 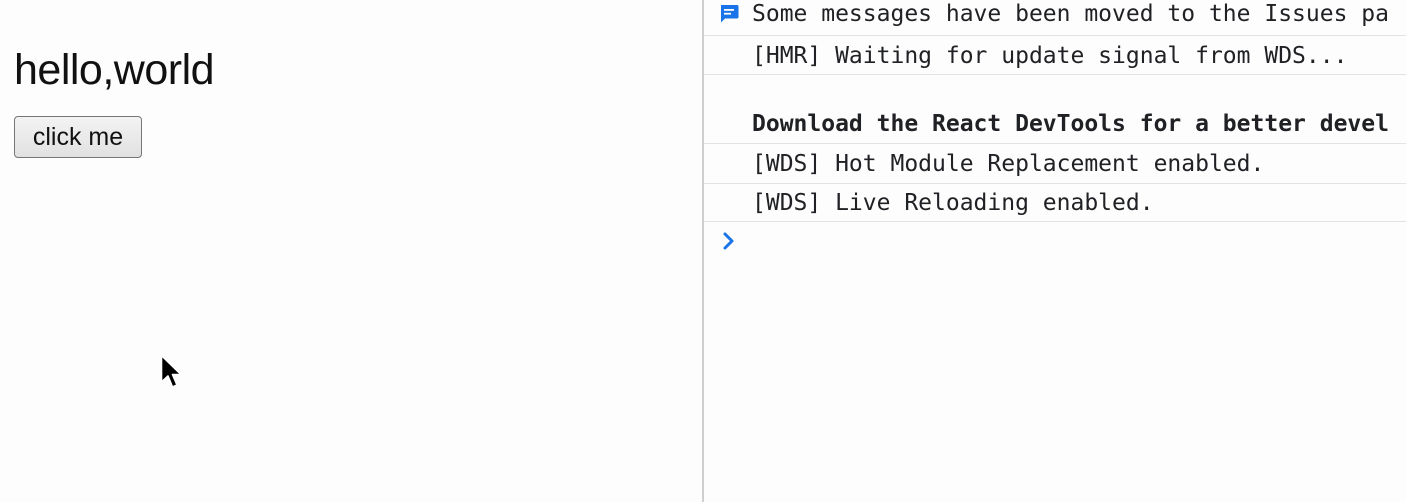 What do you see at coordinates (953, 203) in the screenshot?
I see `console-message-text: [WDS] Live Reloading enabled.` at bounding box center [953, 203].